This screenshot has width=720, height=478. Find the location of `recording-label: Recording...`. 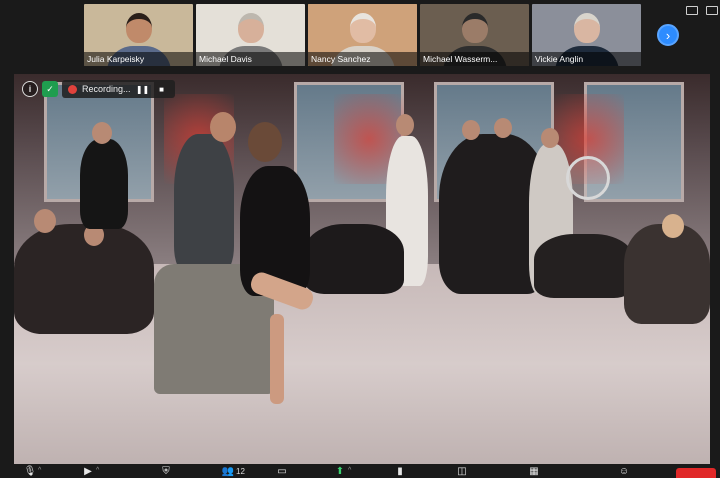

recording-label: Recording... is located at coordinates (106, 89).